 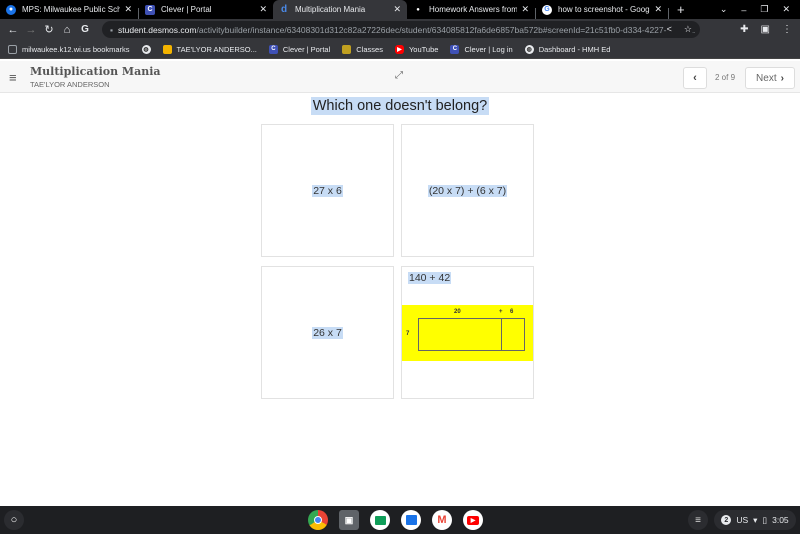 I want to click on page-indicator: 2 of 9, so click(x=725, y=77).